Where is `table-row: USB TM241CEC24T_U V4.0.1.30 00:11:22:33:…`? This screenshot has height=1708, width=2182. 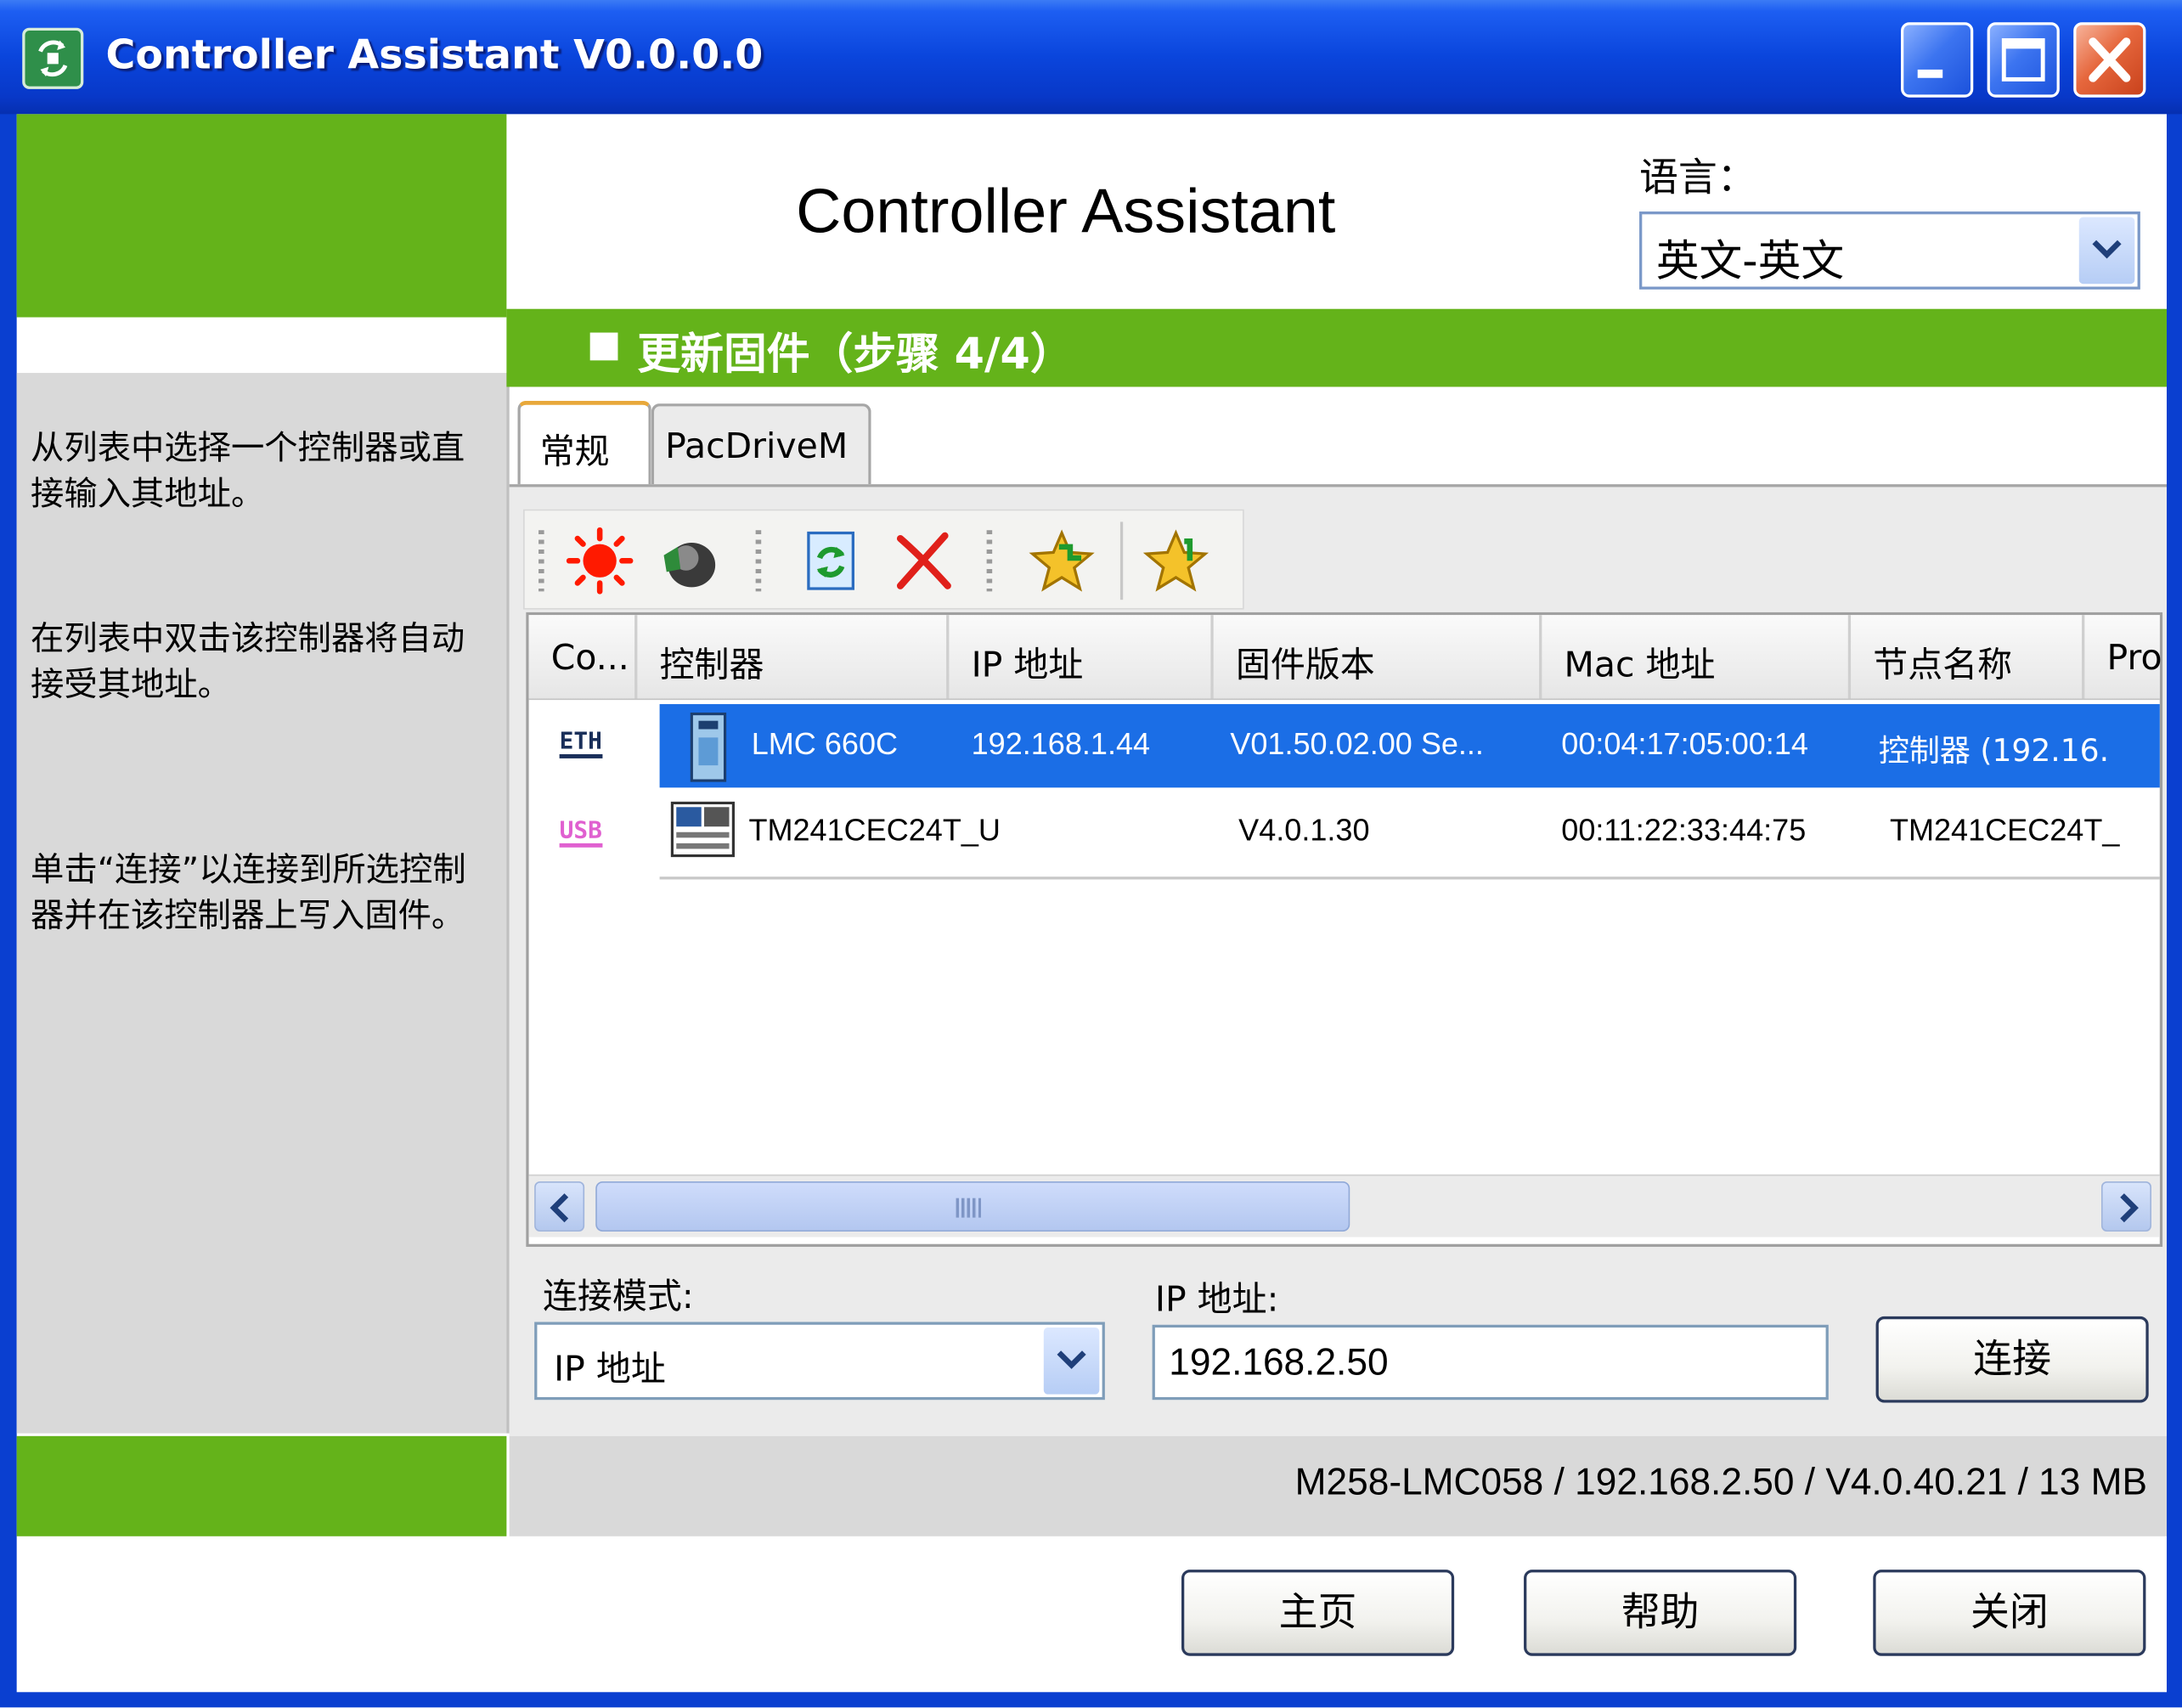
table-row: USB TM241CEC24T_U V4.0.1.30 00:11:22:33:… is located at coordinates (1344, 834).